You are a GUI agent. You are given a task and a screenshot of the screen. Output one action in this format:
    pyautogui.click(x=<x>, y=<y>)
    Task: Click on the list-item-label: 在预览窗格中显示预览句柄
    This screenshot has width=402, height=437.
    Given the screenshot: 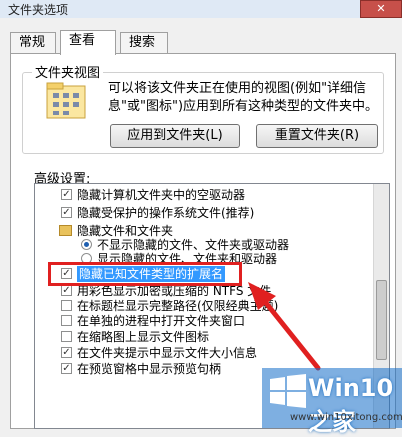 What is the action you would take?
    pyautogui.click(x=149, y=369)
    